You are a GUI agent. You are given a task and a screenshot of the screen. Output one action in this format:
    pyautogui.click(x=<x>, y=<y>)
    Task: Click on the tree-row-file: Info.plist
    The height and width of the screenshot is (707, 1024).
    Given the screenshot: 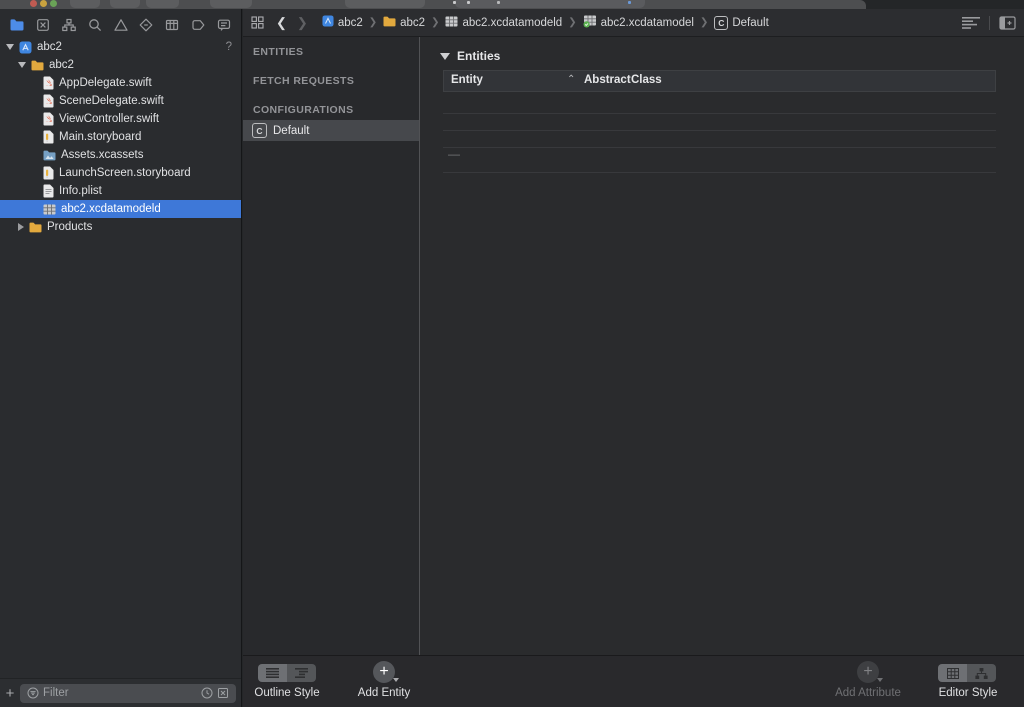 What is the action you would take?
    pyautogui.click(x=120, y=191)
    